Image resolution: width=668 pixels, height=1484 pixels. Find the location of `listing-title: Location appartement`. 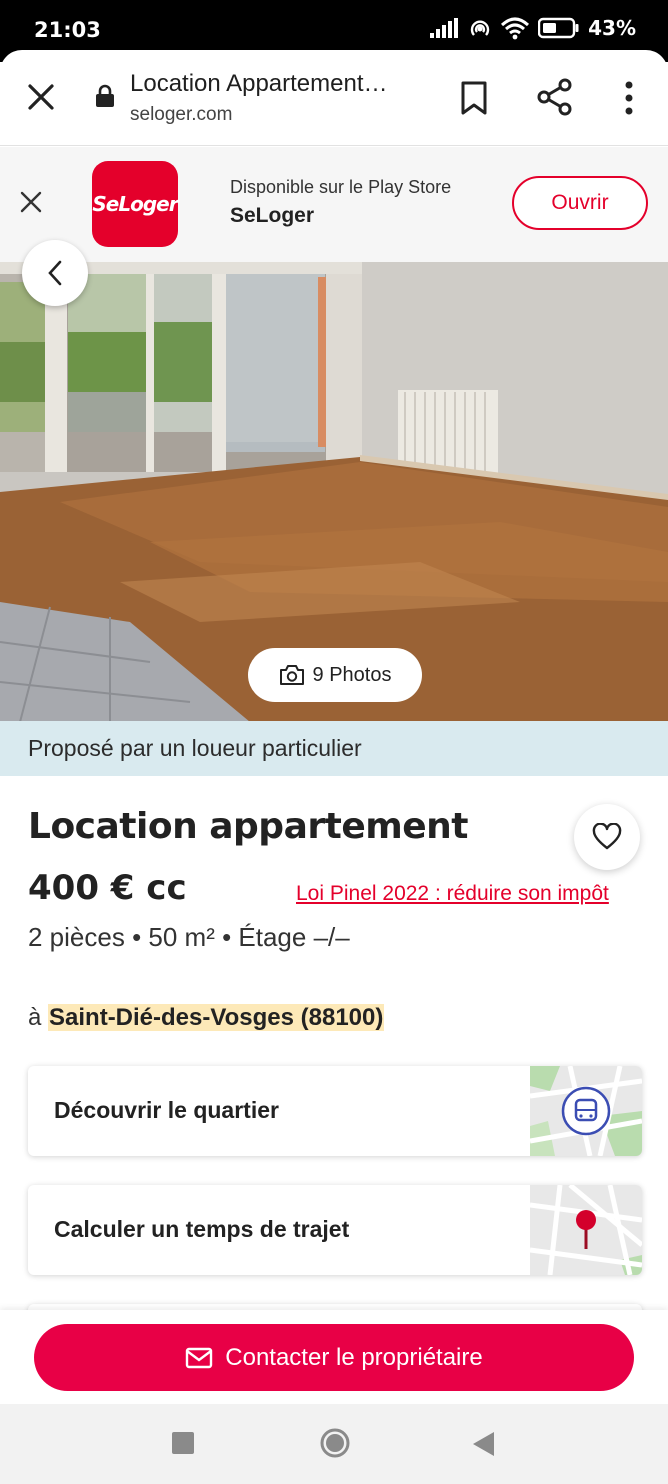

listing-title: Location appartement is located at coordinates (248, 826).